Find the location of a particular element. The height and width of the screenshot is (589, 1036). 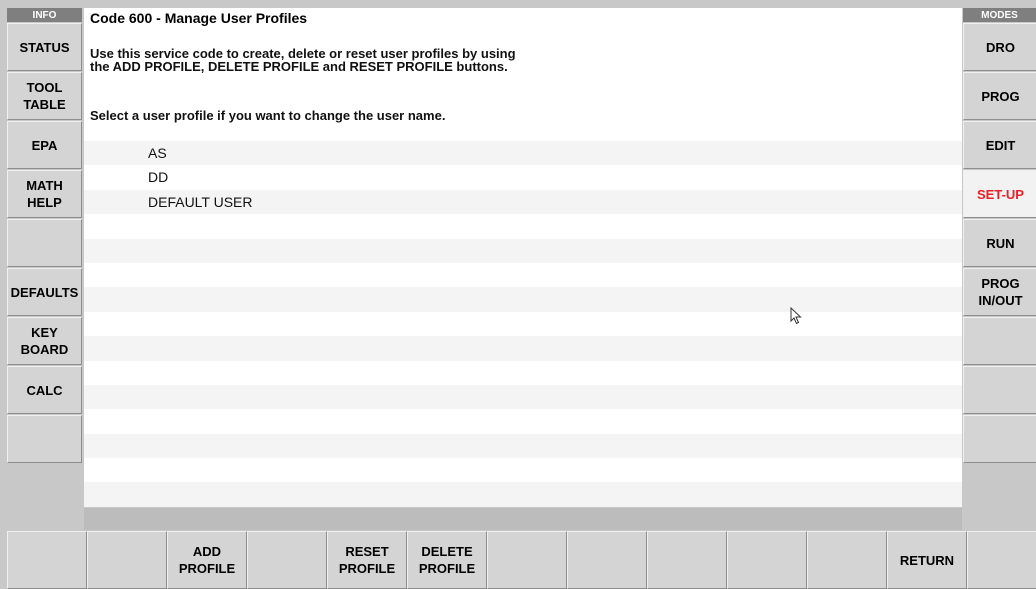

profile-row: DEFAULT USER is located at coordinates (523, 202).